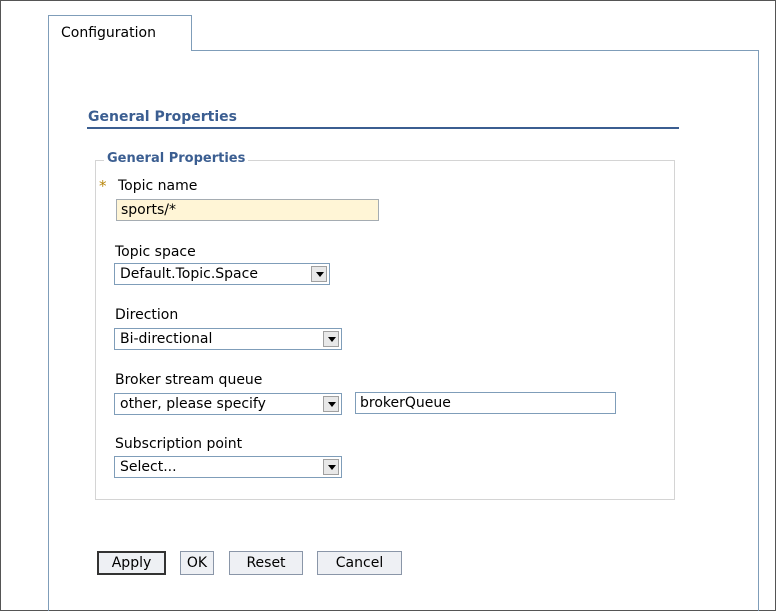  I want to click on panel-border-right, so click(758, 330).